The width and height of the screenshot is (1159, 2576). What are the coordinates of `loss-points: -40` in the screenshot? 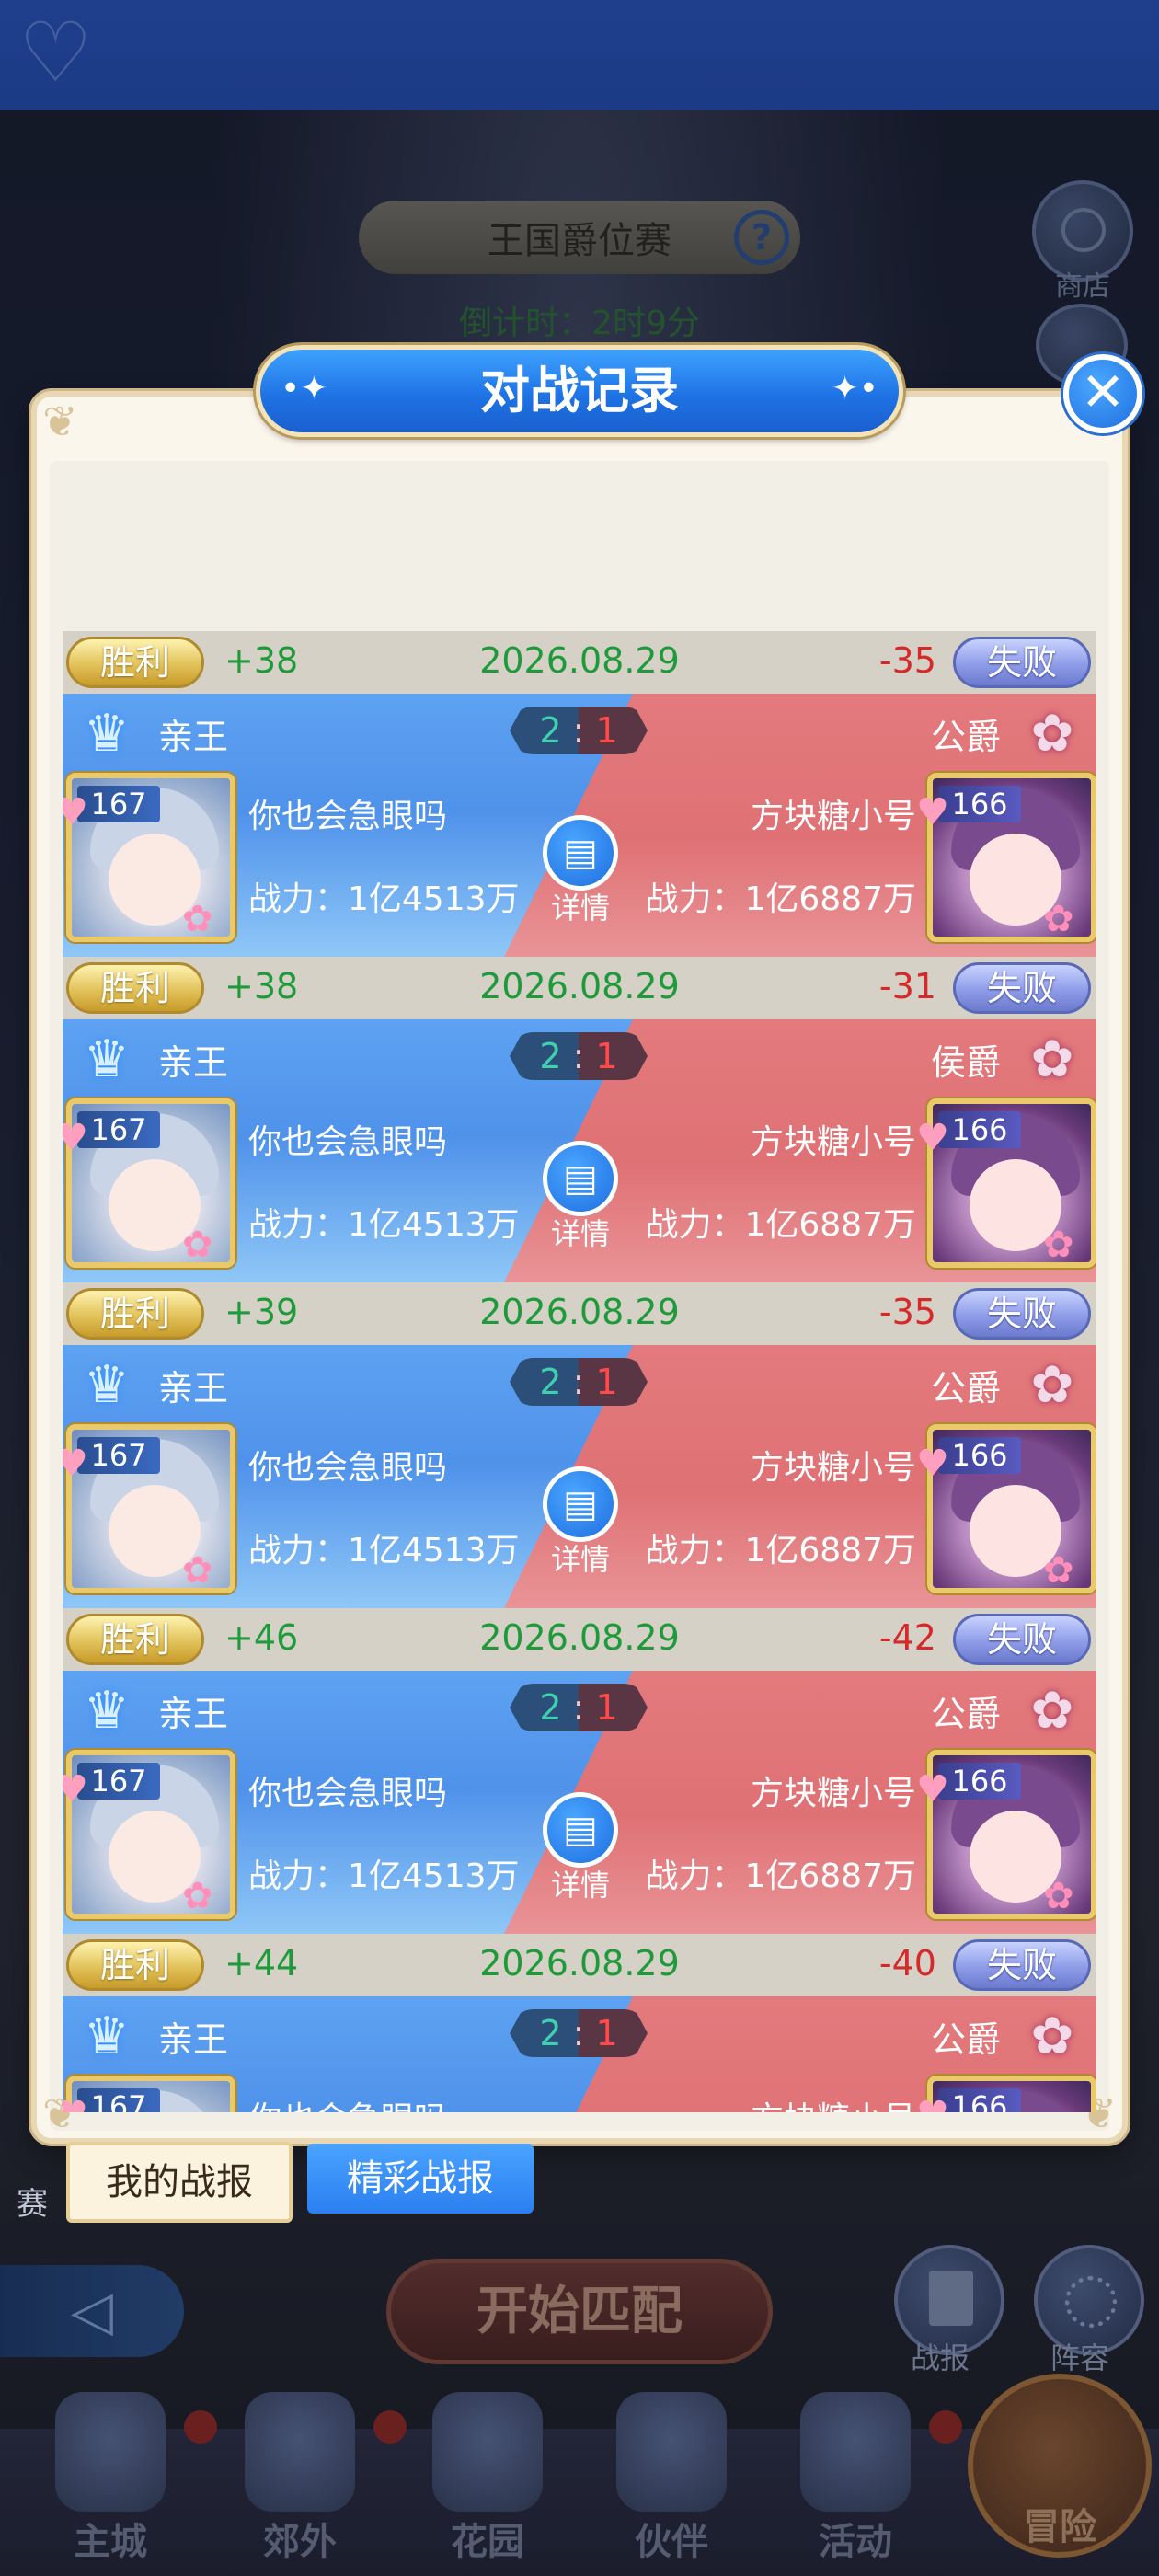 It's located at (907, 1963).